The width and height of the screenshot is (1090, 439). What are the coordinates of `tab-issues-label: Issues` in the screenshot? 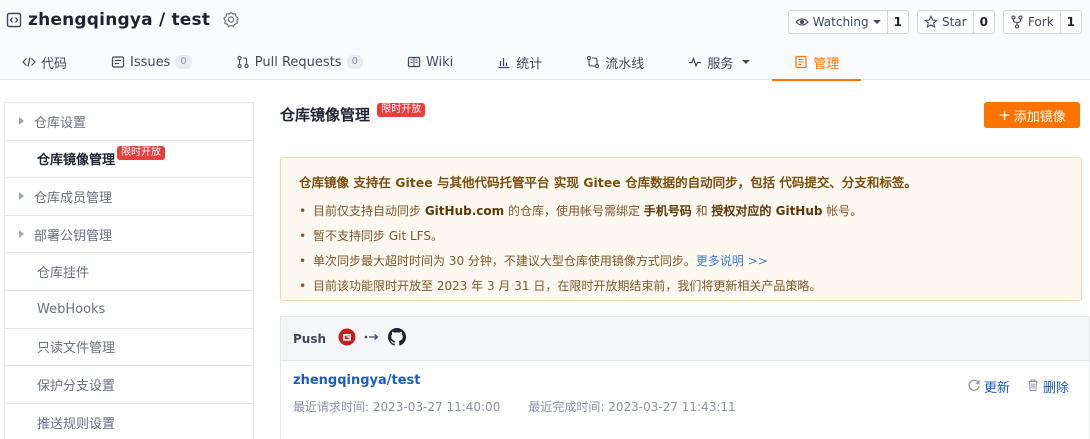 It's located at (150, 62).